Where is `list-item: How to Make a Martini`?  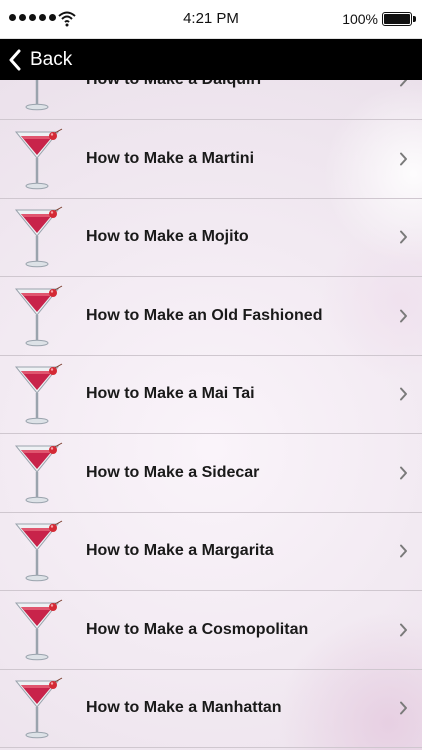 list-item: How to Make a Martini is located at coordinates (211, 159).